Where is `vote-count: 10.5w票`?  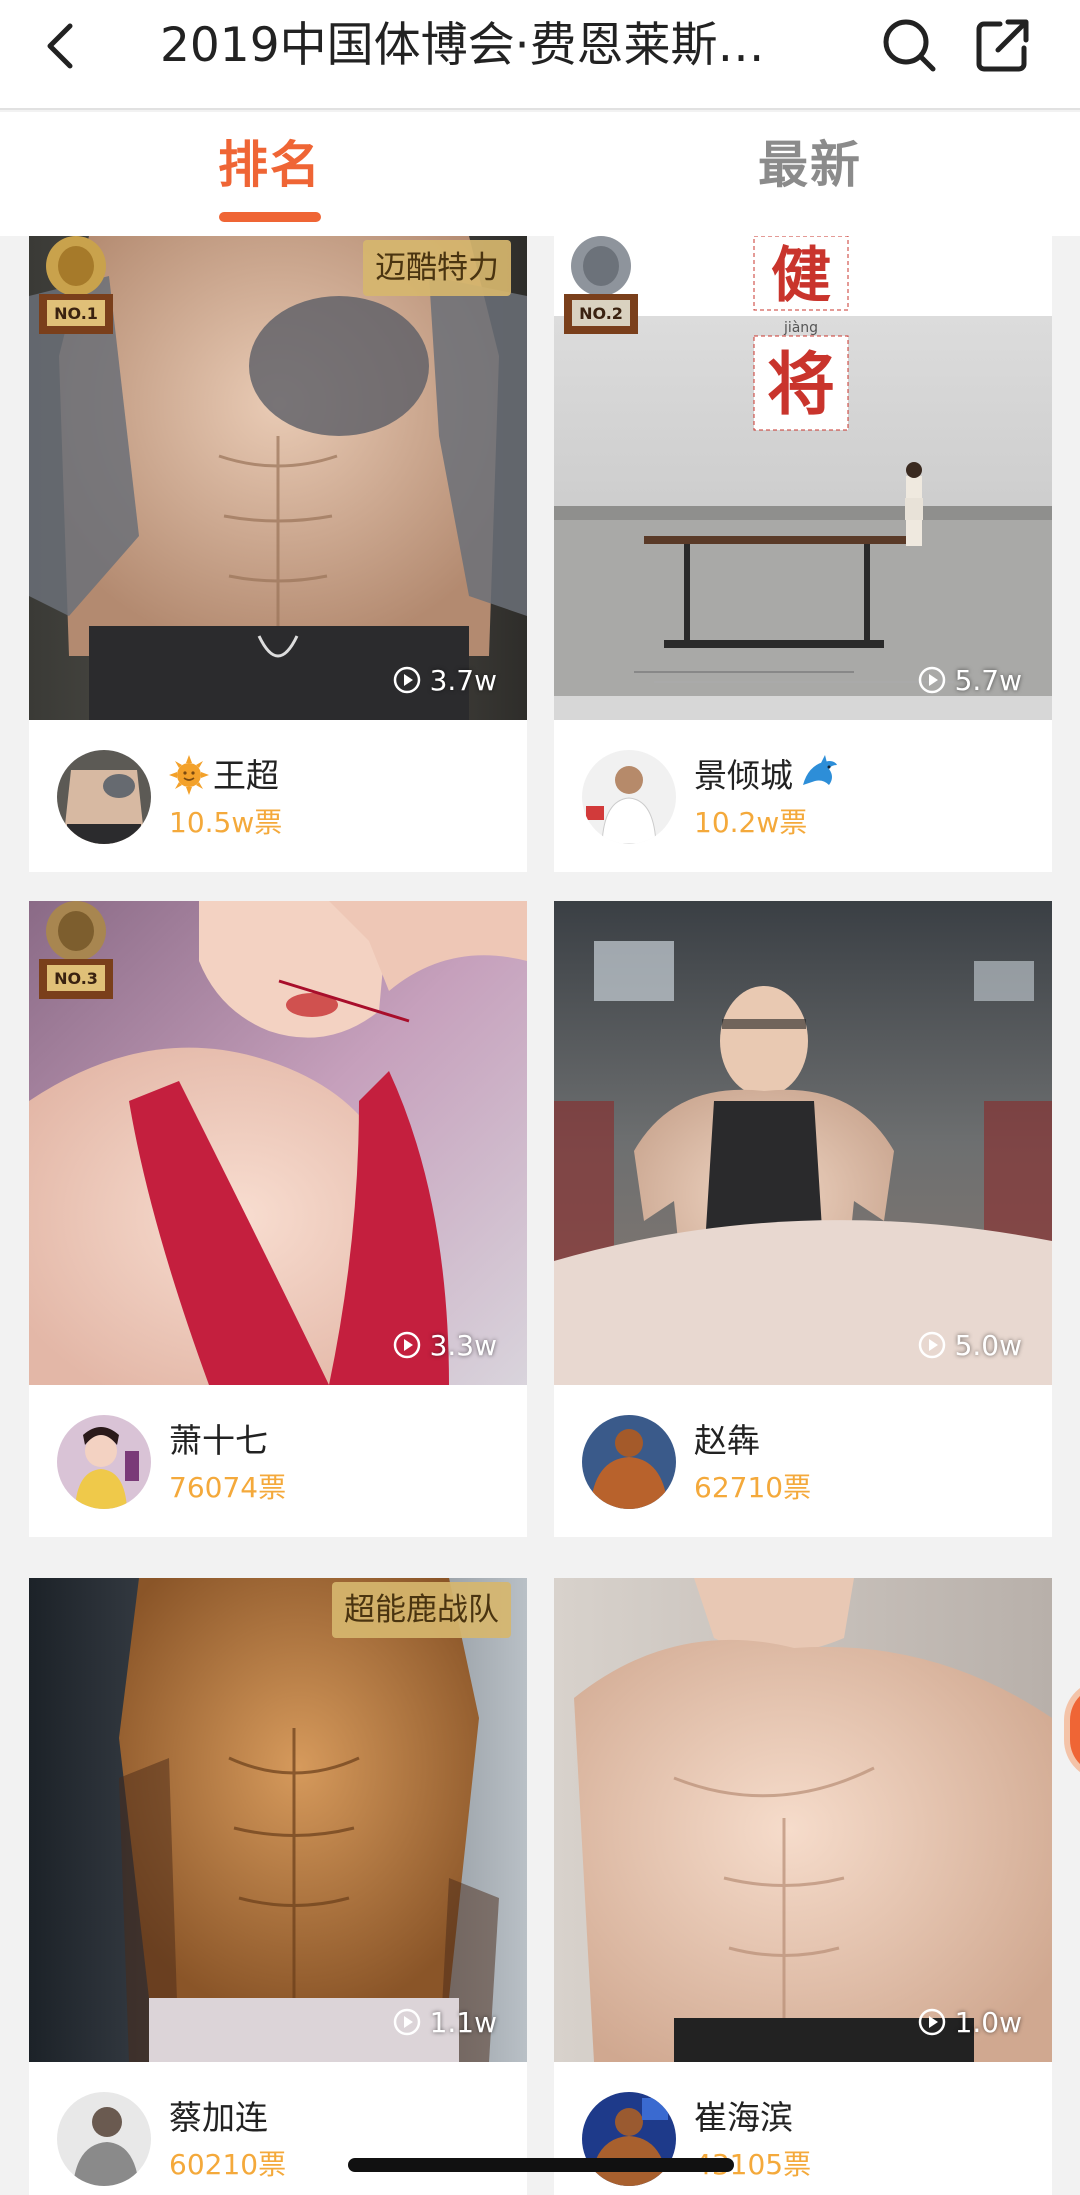 vote-count: 10.5w票 is located at coordinates (226, 822).